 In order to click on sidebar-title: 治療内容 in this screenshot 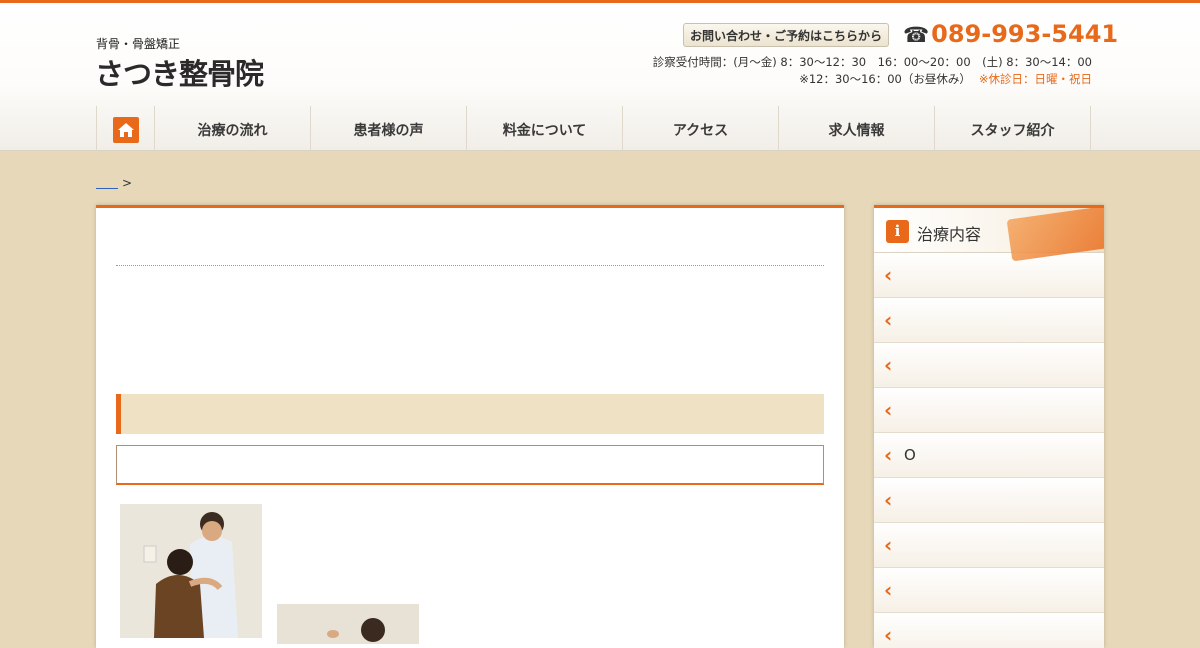, I will do `click(949, 234)`.